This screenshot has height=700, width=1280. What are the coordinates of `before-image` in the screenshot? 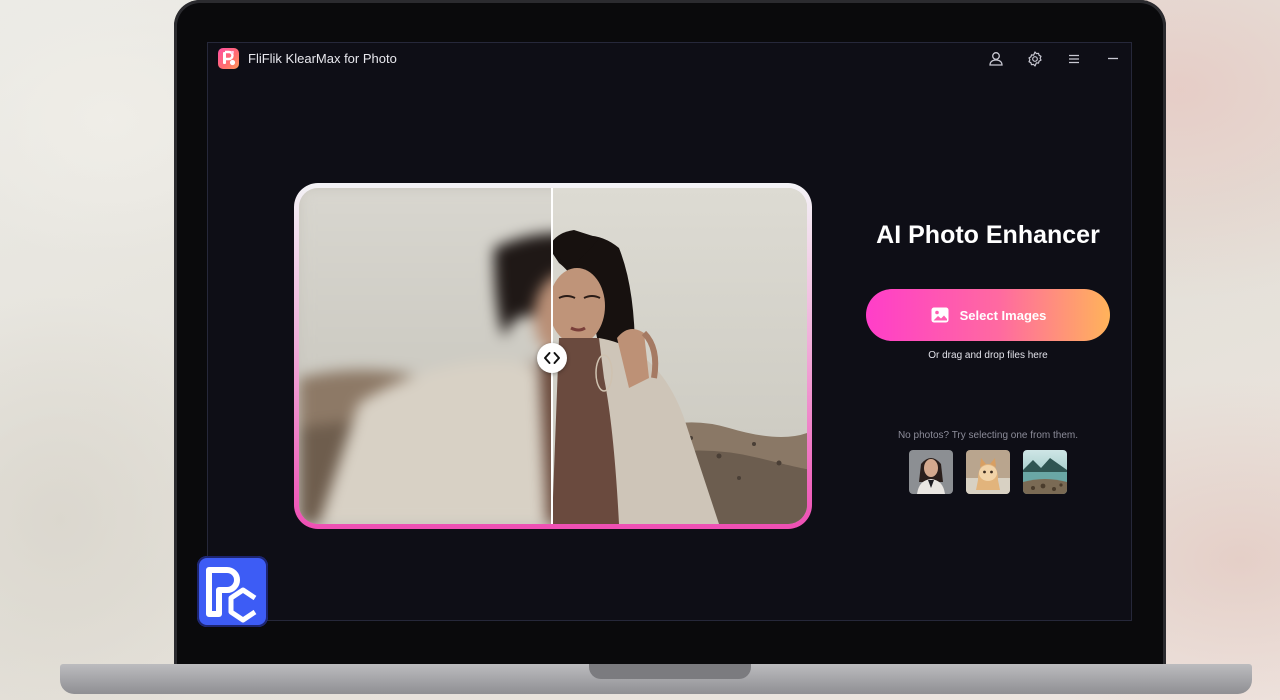 It's located at (425, 356).